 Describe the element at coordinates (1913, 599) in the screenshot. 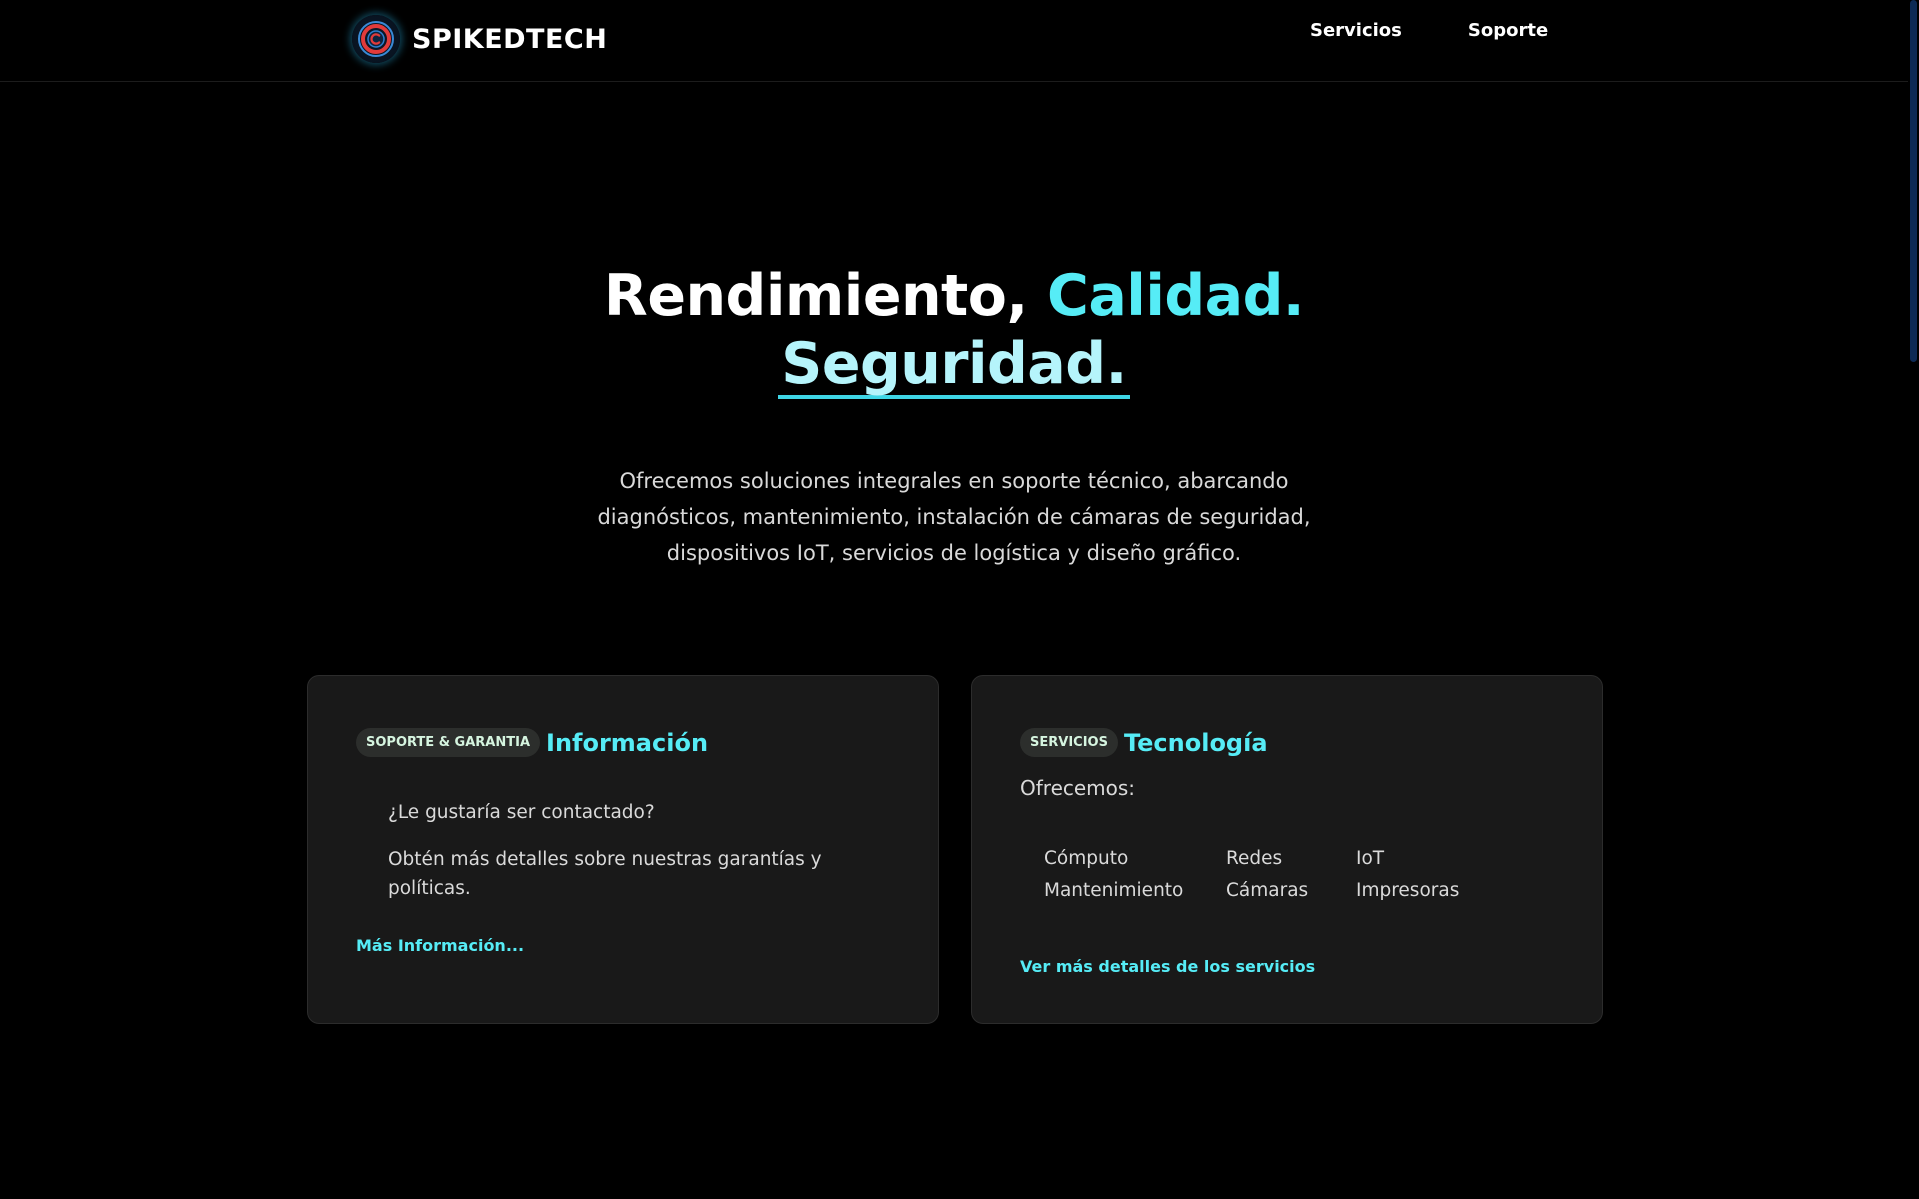

I see `page-scrollbar` at that location.